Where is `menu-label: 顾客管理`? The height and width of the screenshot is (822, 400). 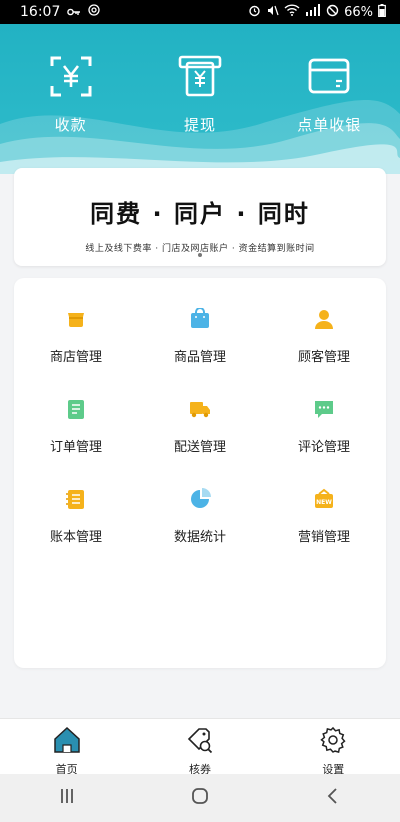
menu-label: 顾客管理 is located at coordinates (323, 357).